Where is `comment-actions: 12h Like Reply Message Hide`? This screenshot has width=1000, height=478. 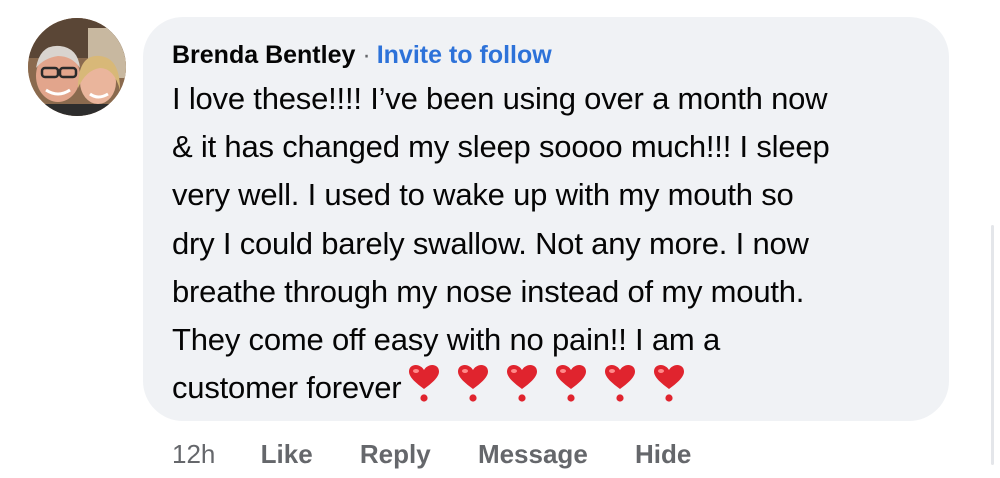 comment-actions: 12h Like Reply Message Hide is located at coordinates (451, 454).